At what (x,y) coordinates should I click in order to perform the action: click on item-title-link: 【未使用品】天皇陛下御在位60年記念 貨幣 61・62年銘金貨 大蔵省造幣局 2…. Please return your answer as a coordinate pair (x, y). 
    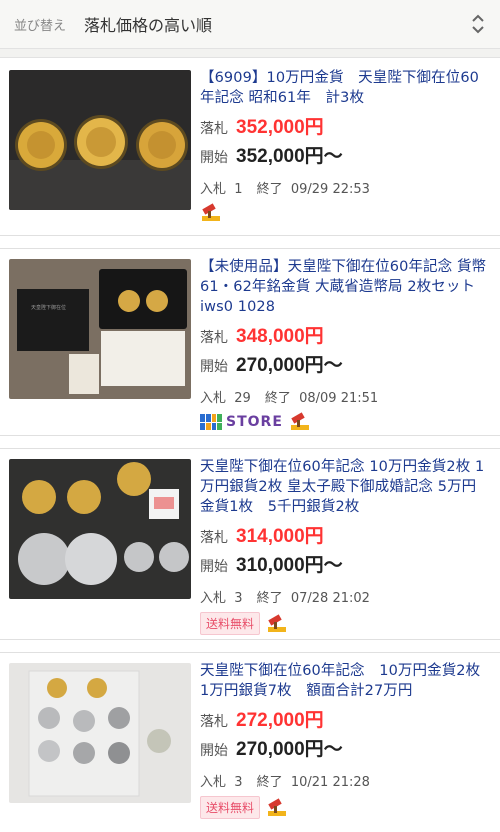
    Looking at the image, I should click on (345, 287).